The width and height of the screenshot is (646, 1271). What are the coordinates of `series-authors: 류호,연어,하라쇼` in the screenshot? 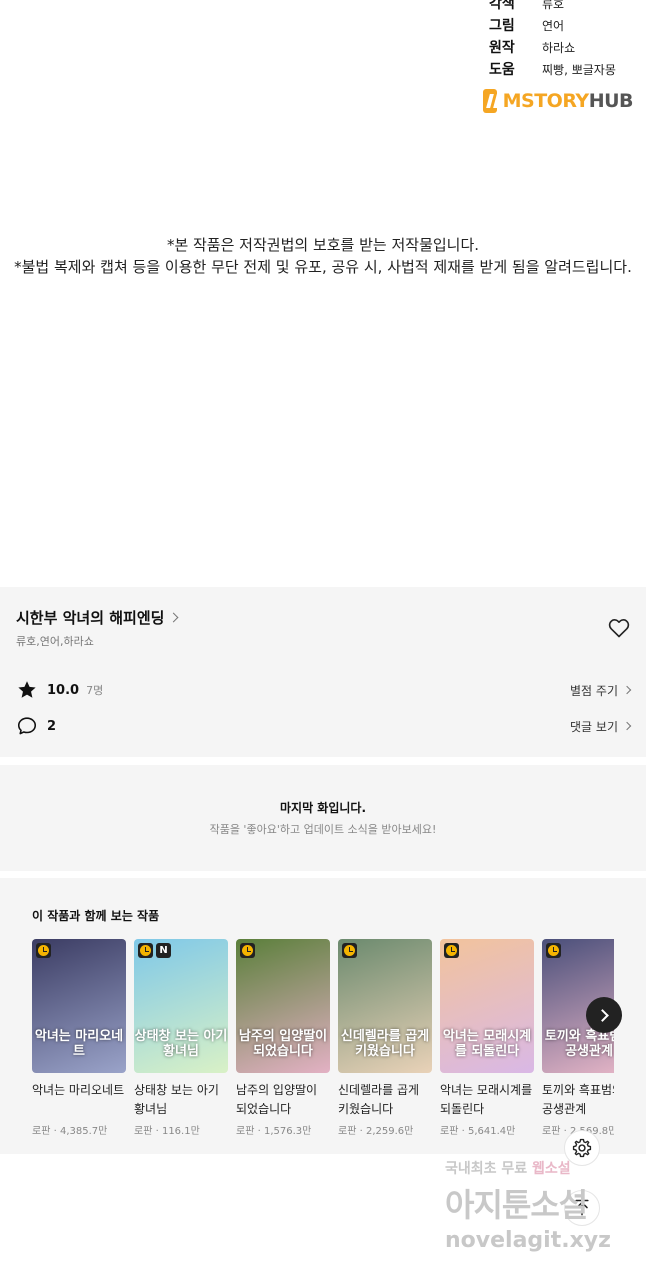 It's located at (55, 641).